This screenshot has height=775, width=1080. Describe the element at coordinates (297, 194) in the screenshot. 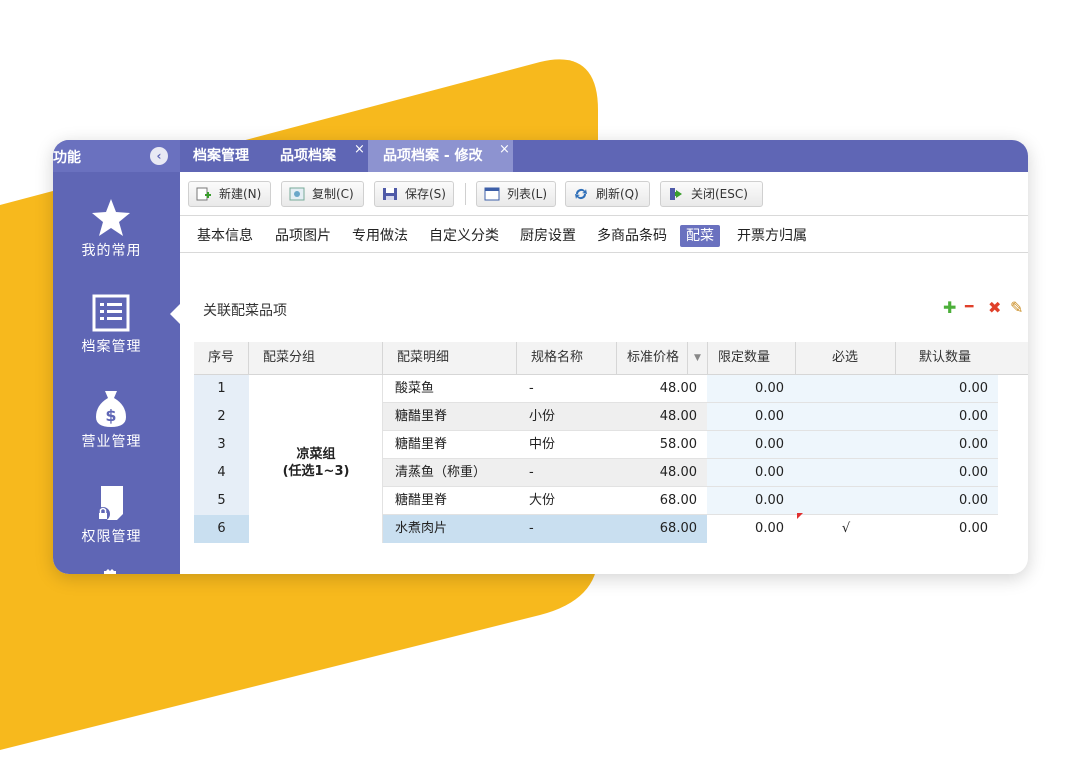

I see `copy-icon` at that location.